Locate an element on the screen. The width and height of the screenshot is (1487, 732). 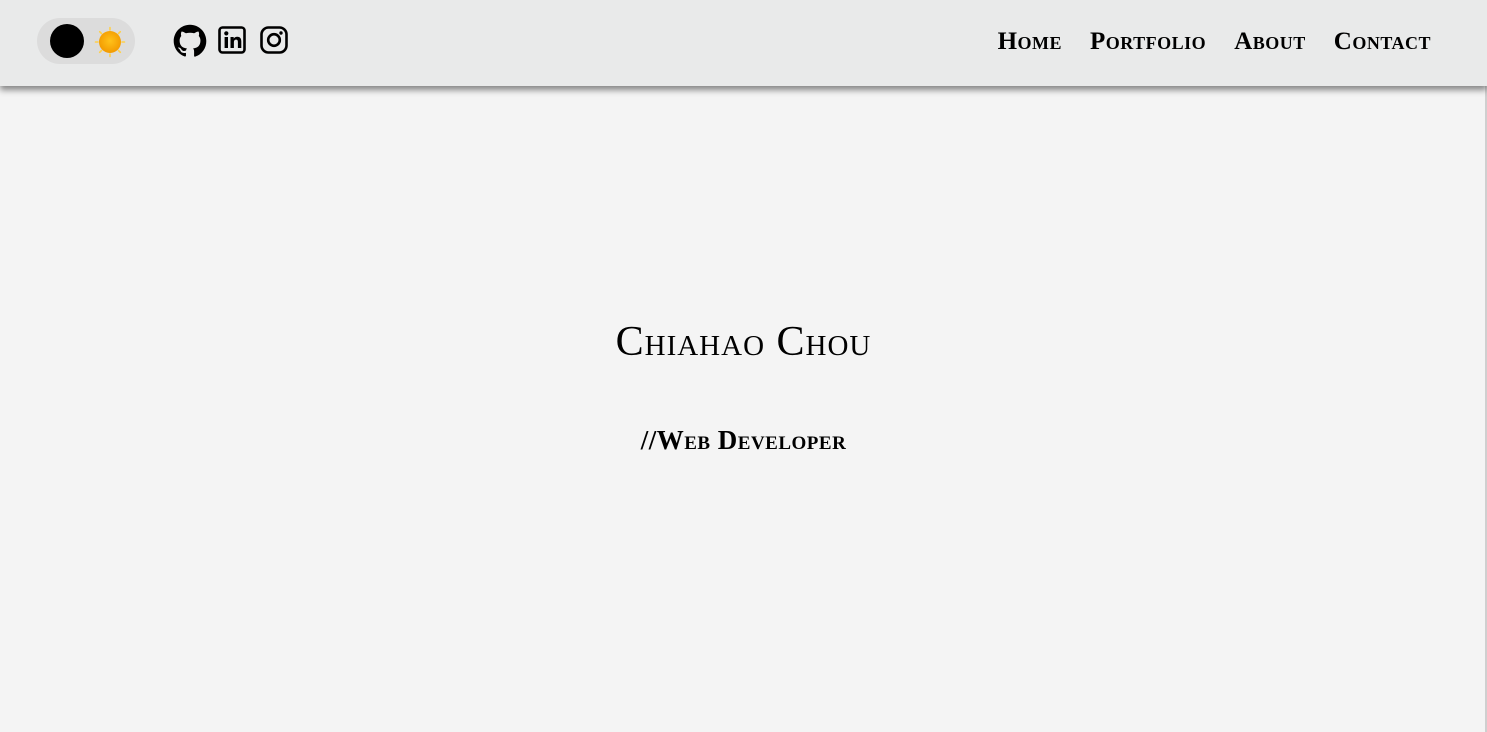
hero-role: //Web Developer is located at coordinates (743, 440).